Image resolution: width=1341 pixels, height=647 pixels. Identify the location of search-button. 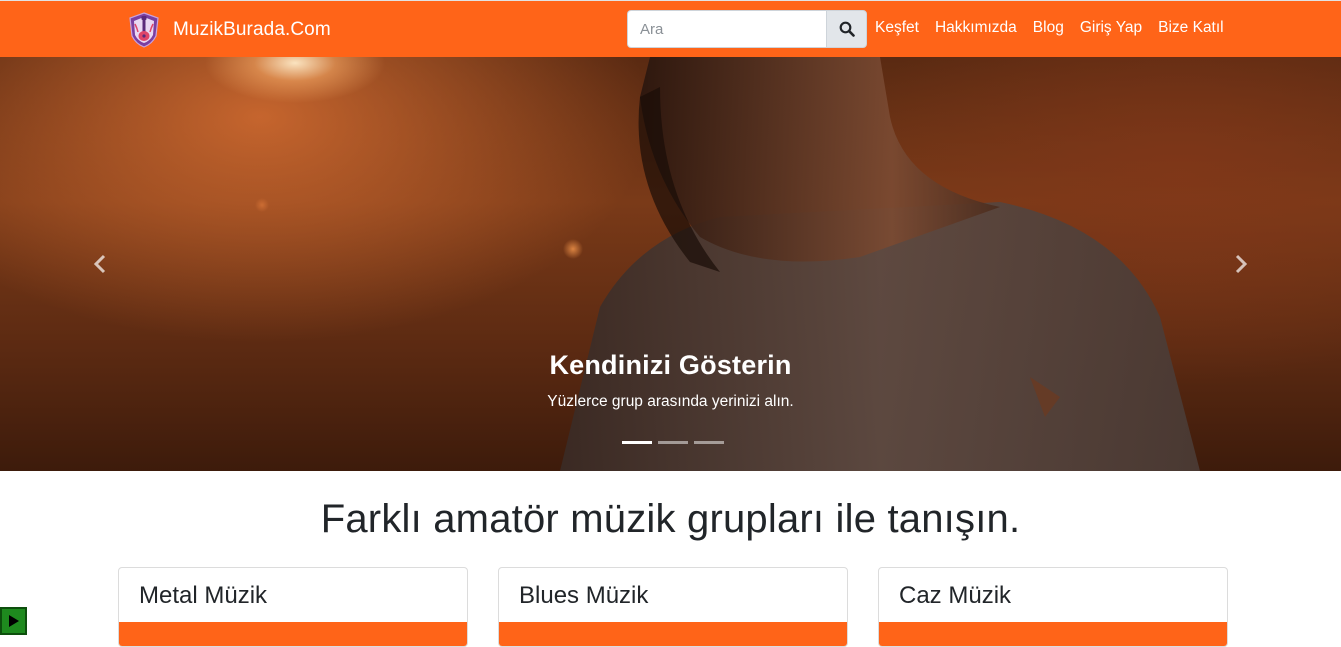
(846, 29).